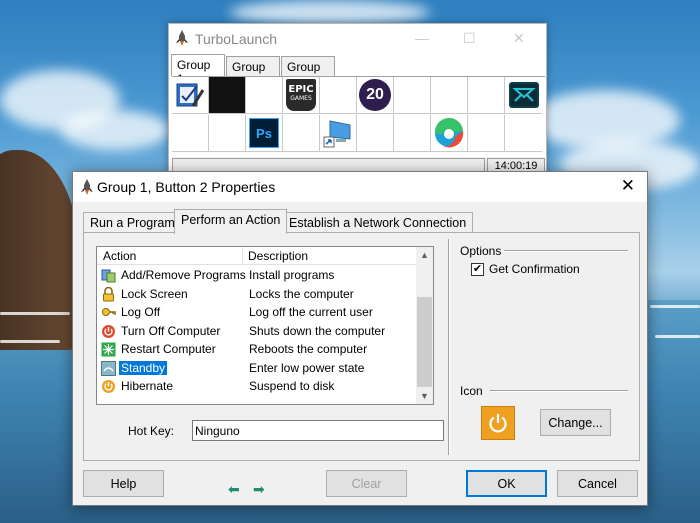  What do you see at coordinates (253, 72) in the screenshot?
I see `tab-group-2: Group 2` at bounding box center [253, 72].